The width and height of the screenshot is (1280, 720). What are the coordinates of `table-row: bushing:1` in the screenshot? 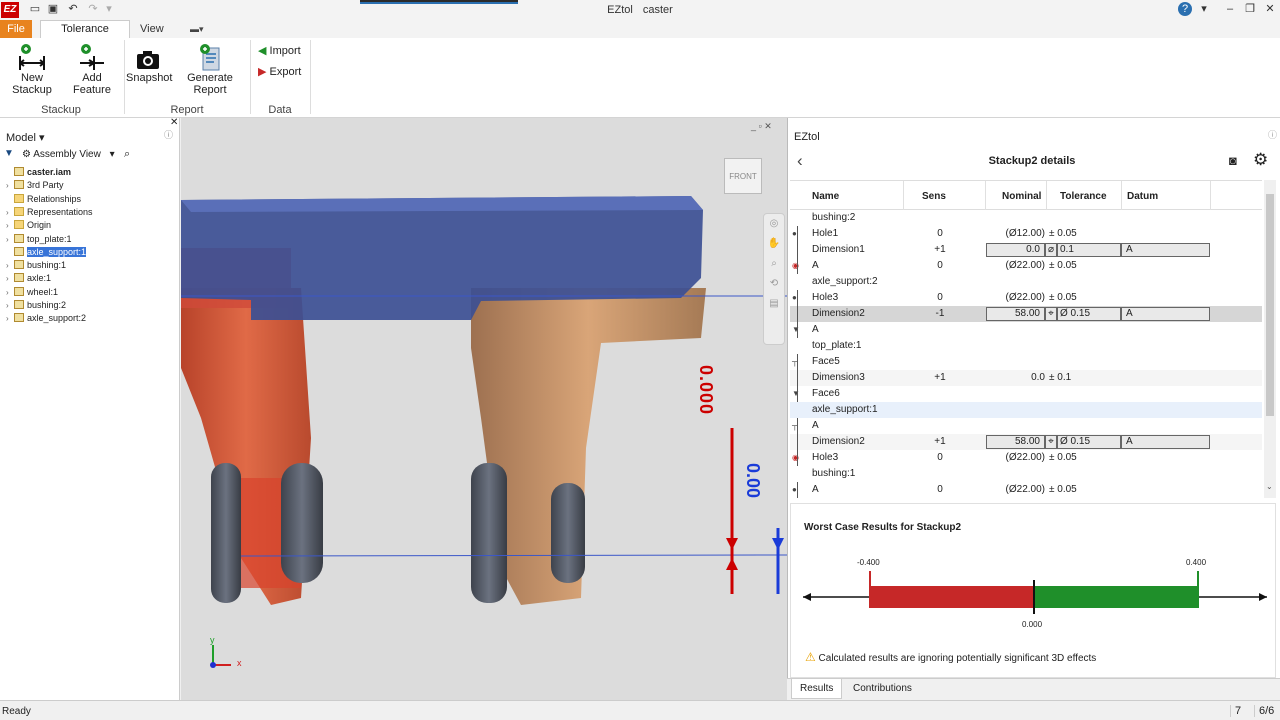 It's located at (1026, 474).